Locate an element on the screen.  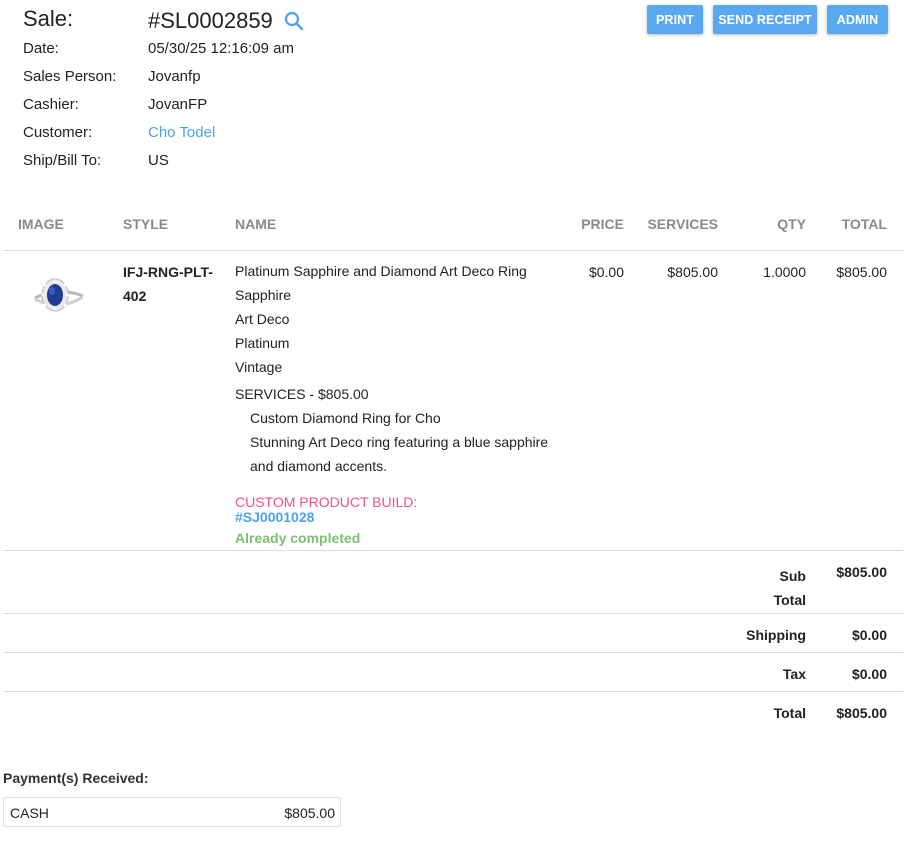
print-button: PRINT is located at coordinates (675, 19).